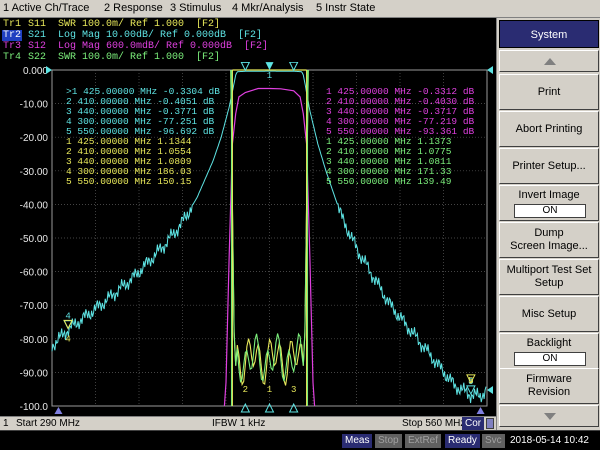 This screenshot has height=450, width=600. Describe the element at coordinates (48, 423) in the screenshot. I see `start-frequency: Start 290 MHz` at that location.